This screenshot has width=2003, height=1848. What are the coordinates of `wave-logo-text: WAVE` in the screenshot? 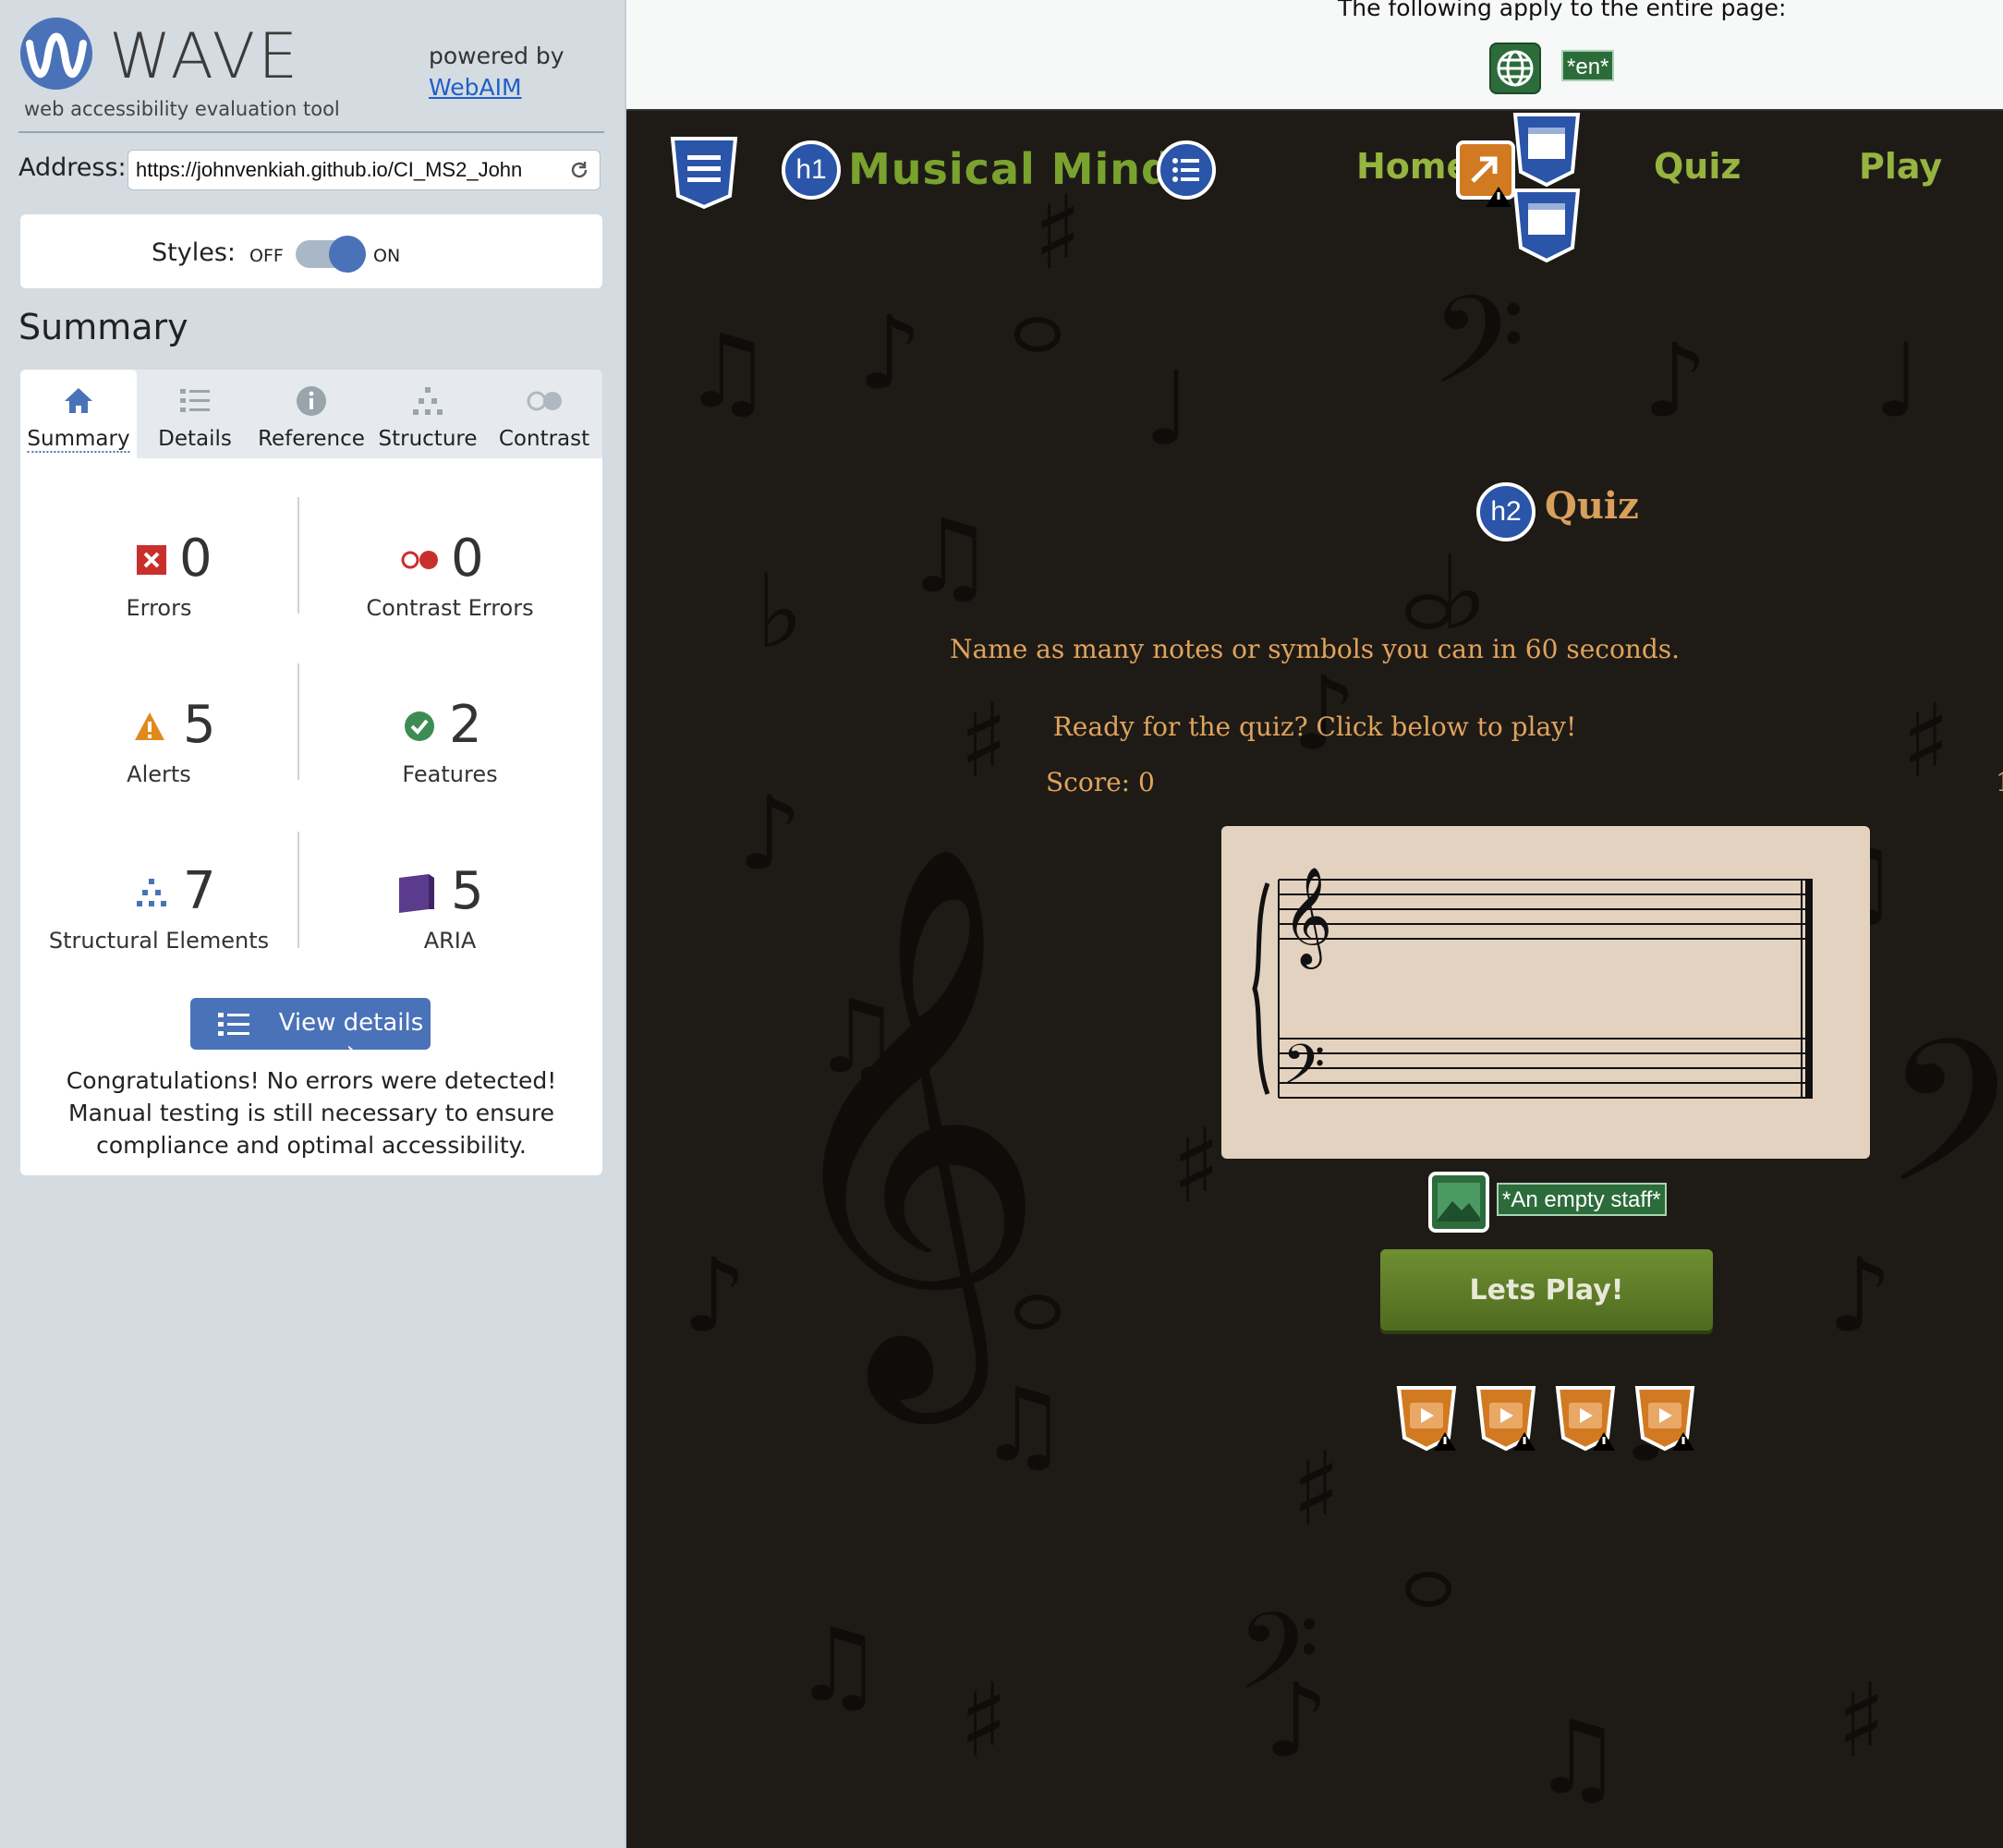 It's located at (205, 56).